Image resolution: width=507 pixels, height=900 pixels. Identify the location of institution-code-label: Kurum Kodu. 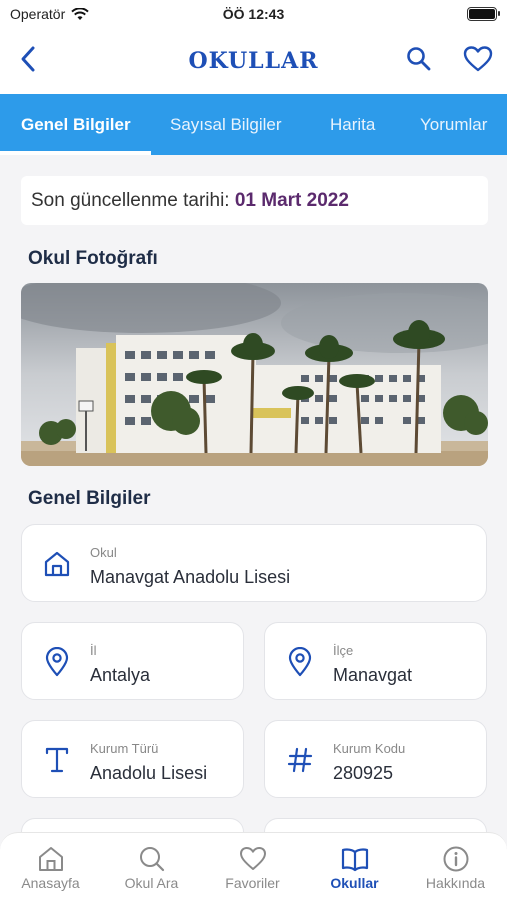
(369, 748).